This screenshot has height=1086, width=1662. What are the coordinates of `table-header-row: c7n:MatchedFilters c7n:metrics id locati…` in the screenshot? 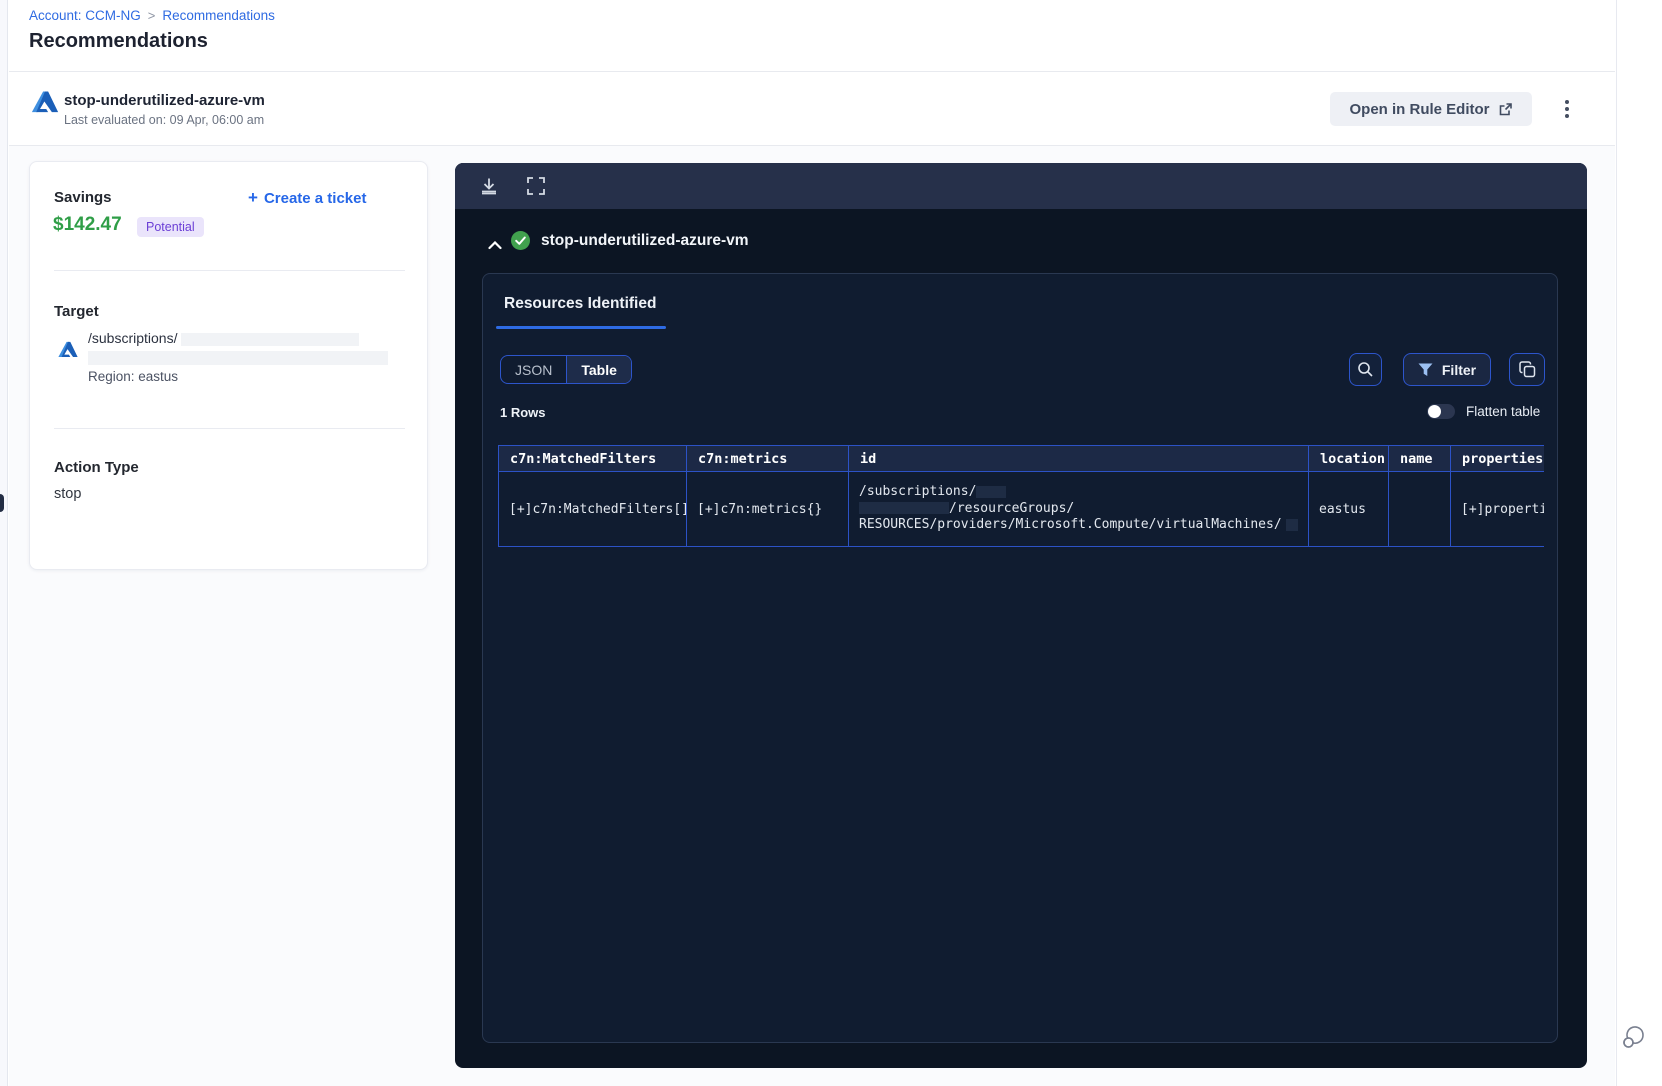 It's located at (1021, 458).